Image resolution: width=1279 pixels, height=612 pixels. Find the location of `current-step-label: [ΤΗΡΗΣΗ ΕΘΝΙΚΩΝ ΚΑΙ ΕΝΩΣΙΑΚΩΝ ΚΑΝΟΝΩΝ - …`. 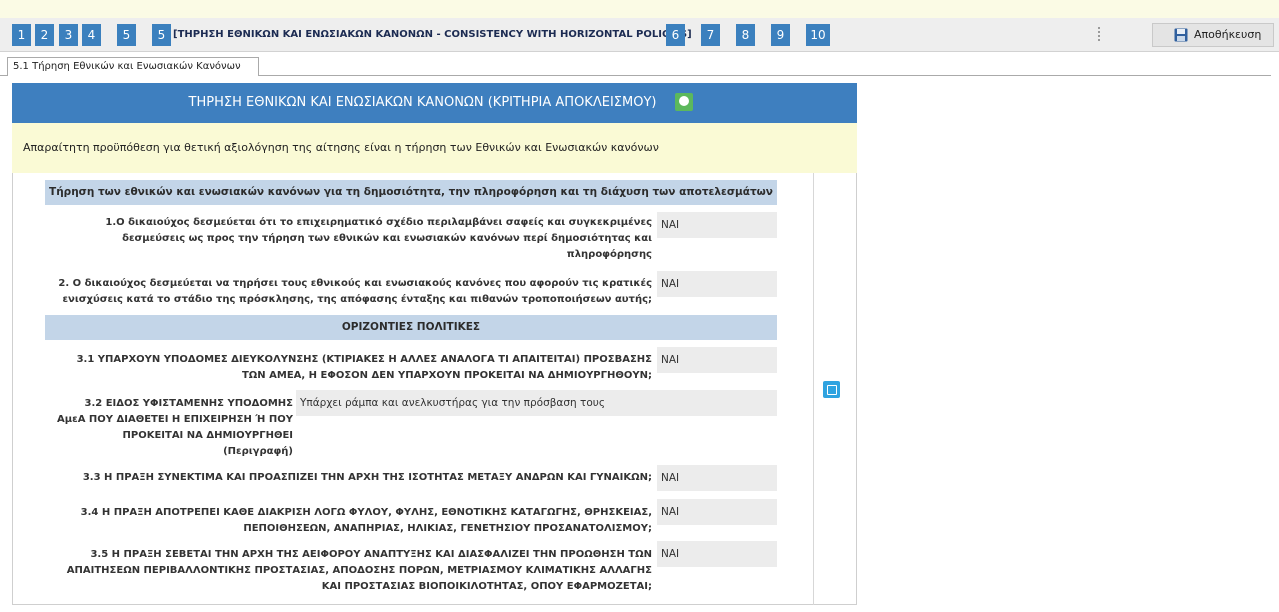

current-step-label: [ΤΗΡΗΣΗ ΕΘΝΙΚΩΝ ΚΑΙ ΕΝΩΣΙΑΚΩΝ ΚΑΝΟΝΩΝ - … is located at coordinates (432, 34).